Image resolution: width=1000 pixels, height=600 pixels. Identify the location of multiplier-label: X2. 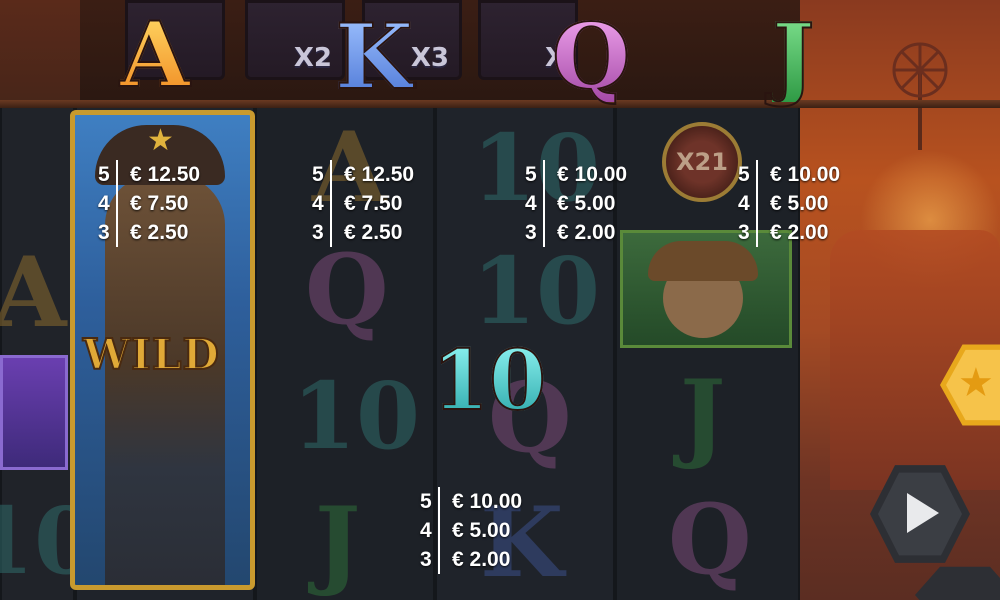
(312, 58).